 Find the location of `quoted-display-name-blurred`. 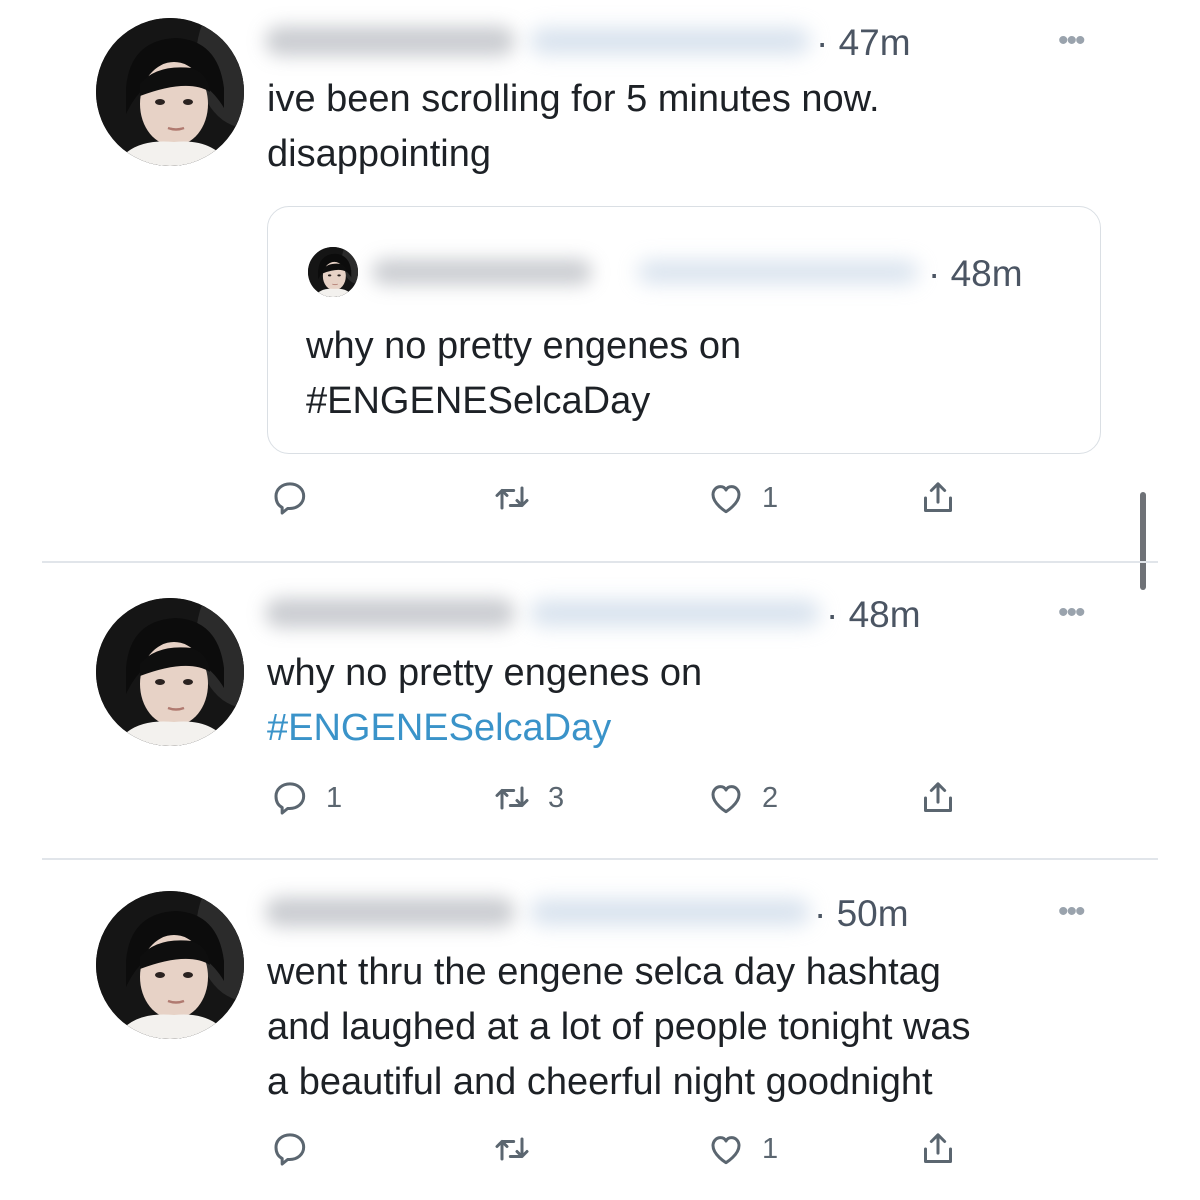

quoted-display-name-blurred is located at coordinates (482, 272).